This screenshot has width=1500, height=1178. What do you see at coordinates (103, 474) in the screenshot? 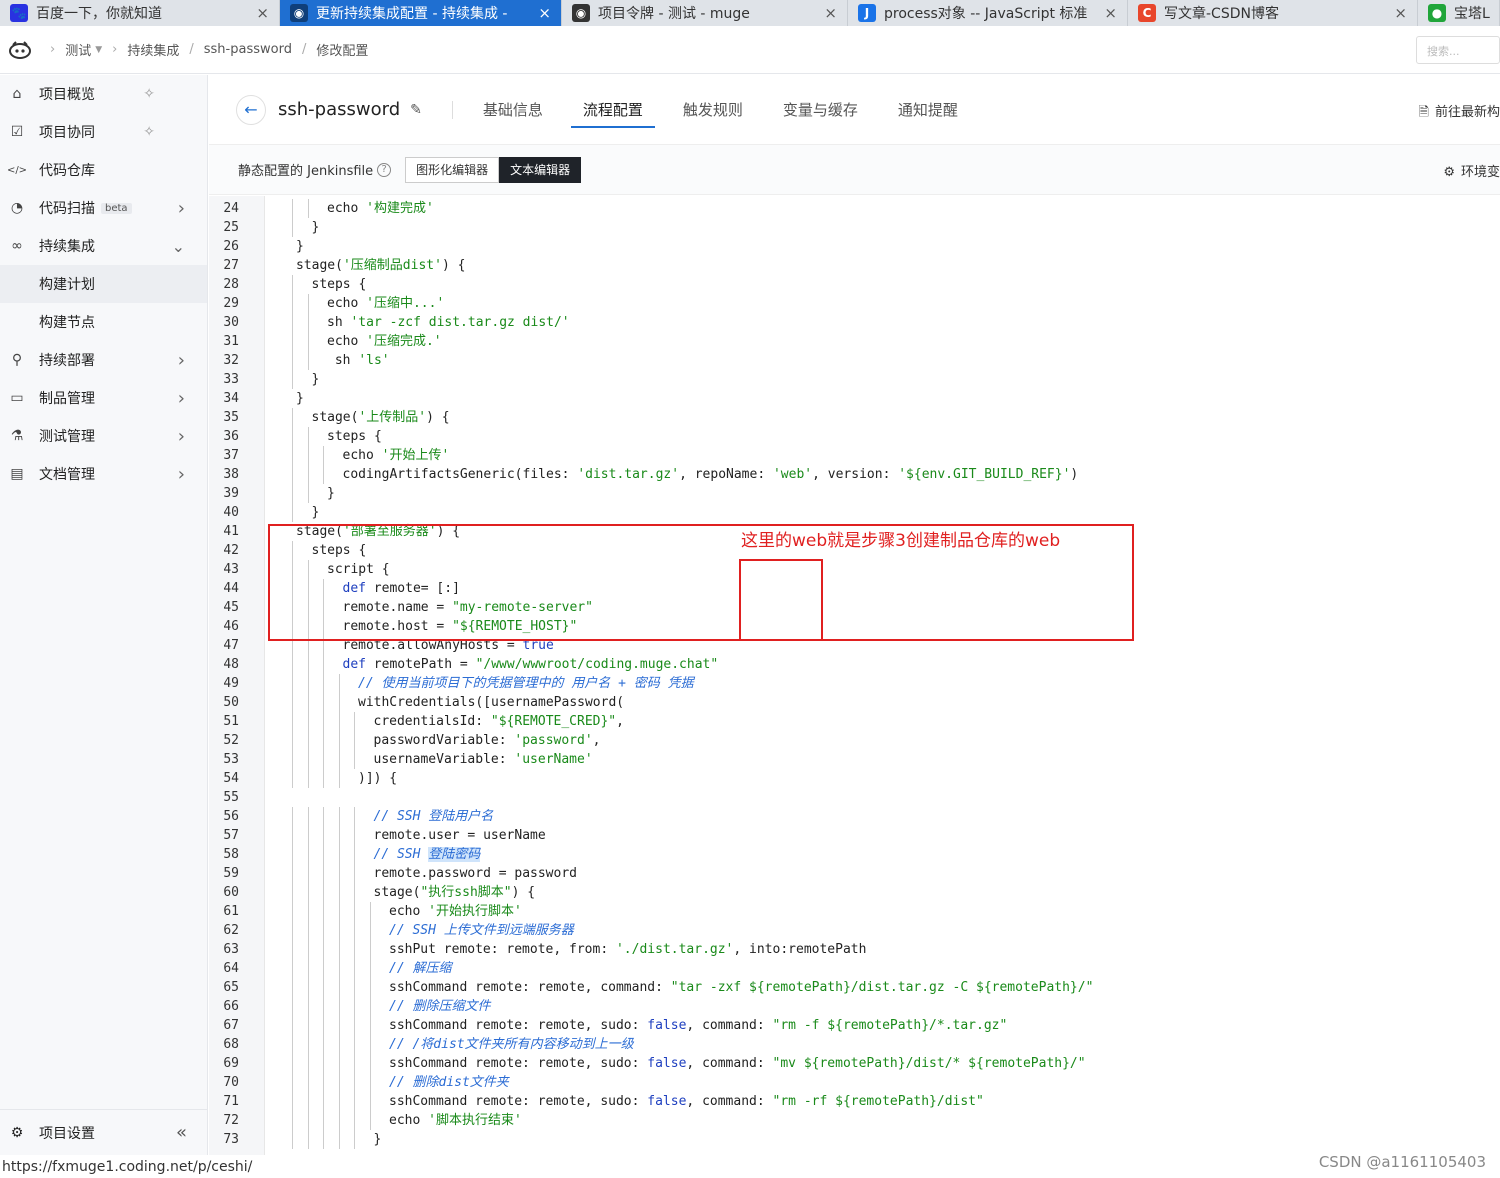
I see `sidebar-item: ▤ 文档管理 ›` at bounding box center [103, 474].